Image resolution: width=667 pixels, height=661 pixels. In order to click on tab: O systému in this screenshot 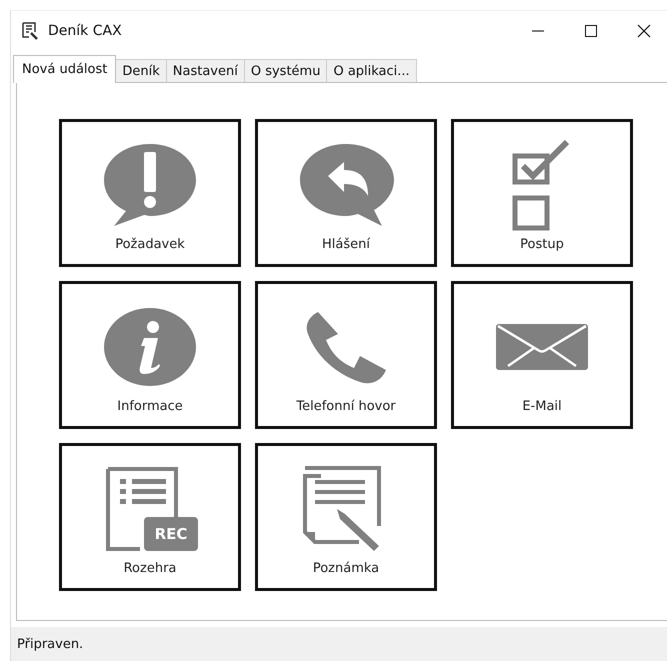, I will do `click(286, 71)`.